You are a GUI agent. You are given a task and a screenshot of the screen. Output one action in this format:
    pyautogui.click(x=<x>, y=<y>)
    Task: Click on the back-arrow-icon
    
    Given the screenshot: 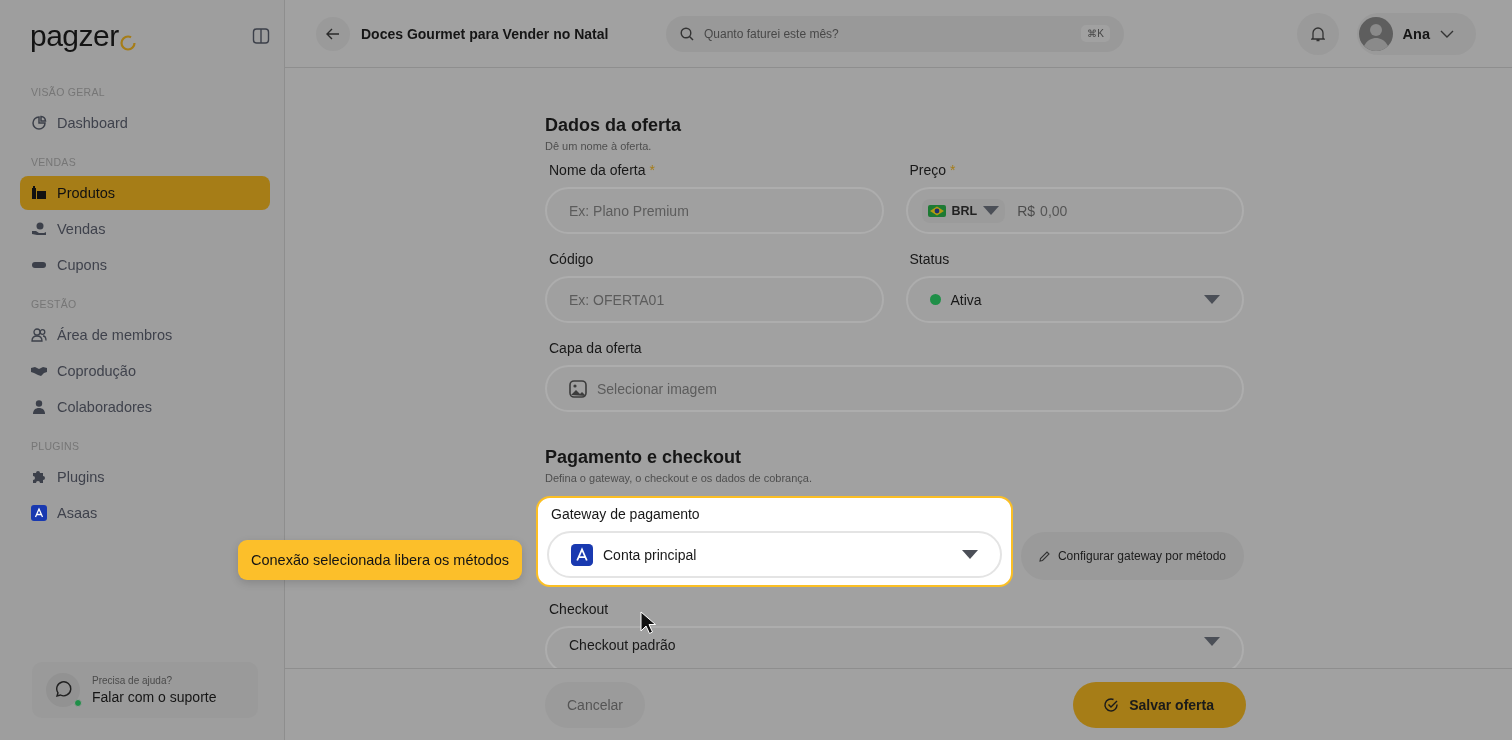 What is the action you would take?
    pyautogui.click(x=333, y=33)
    